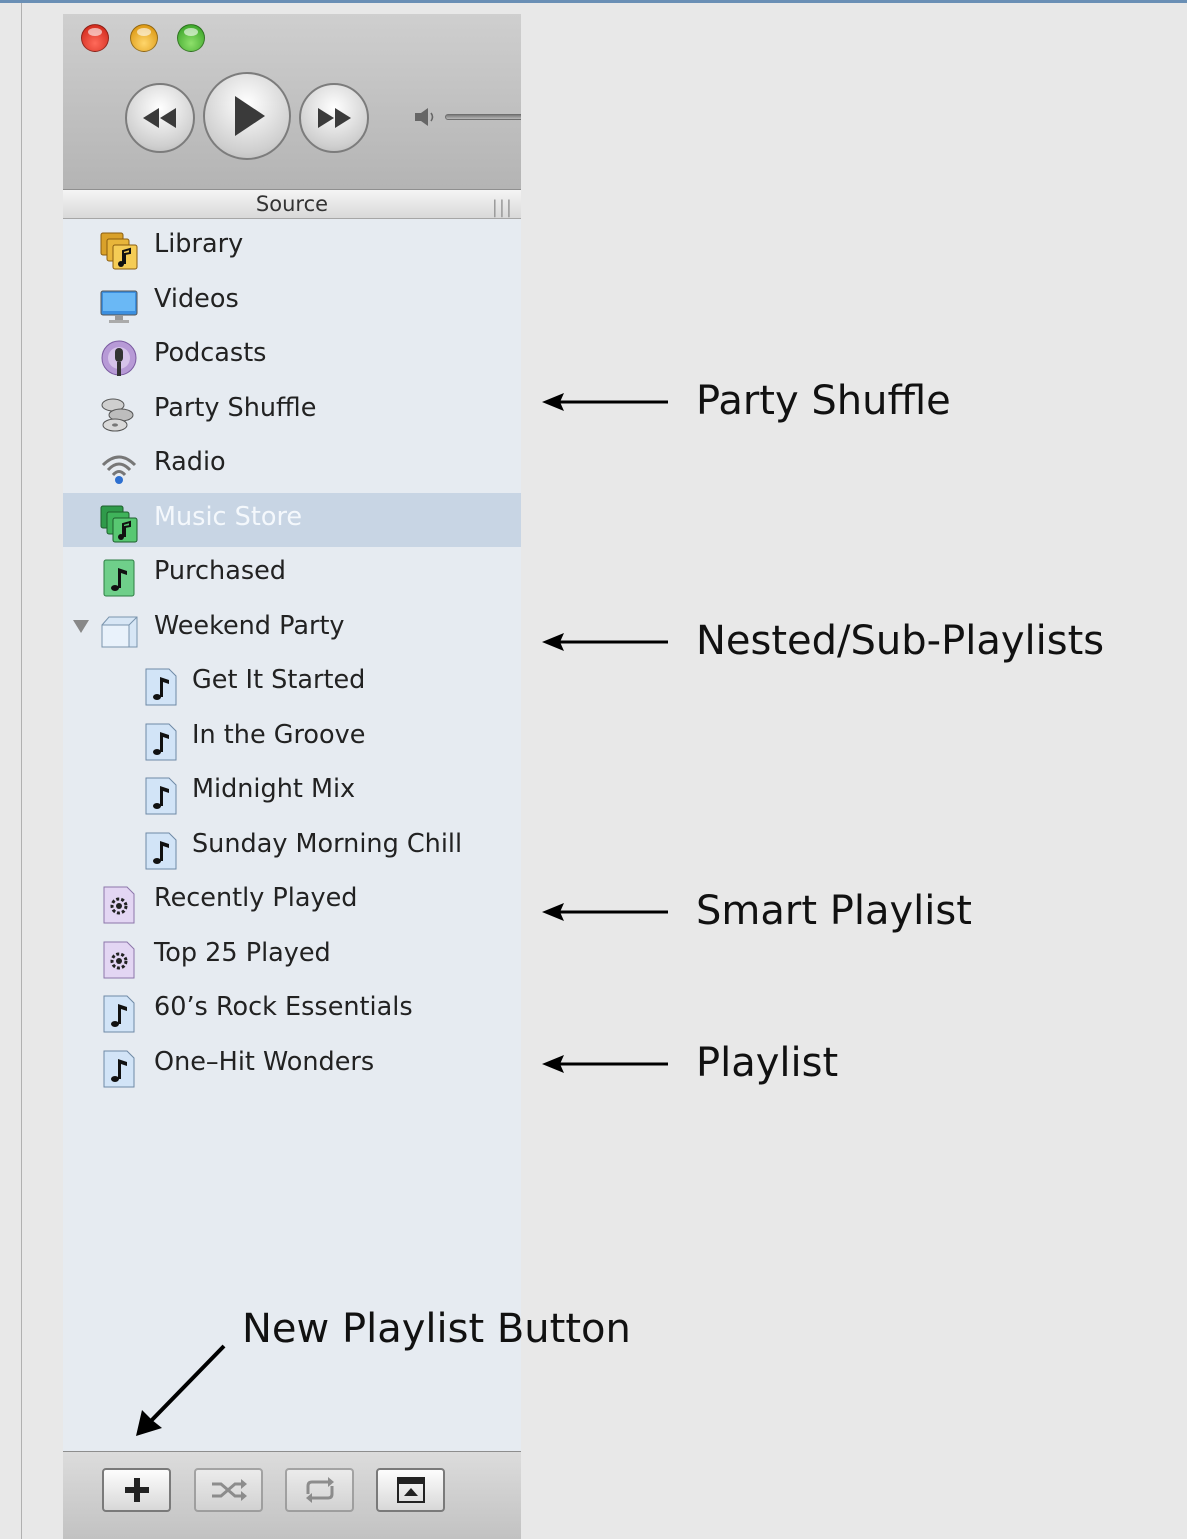 Image resolution: width=1187 pixels, height=1539 pixels. Describe the element at coordinates (119, 358) in the screenshot. I see `podcasts-icon` at that location.